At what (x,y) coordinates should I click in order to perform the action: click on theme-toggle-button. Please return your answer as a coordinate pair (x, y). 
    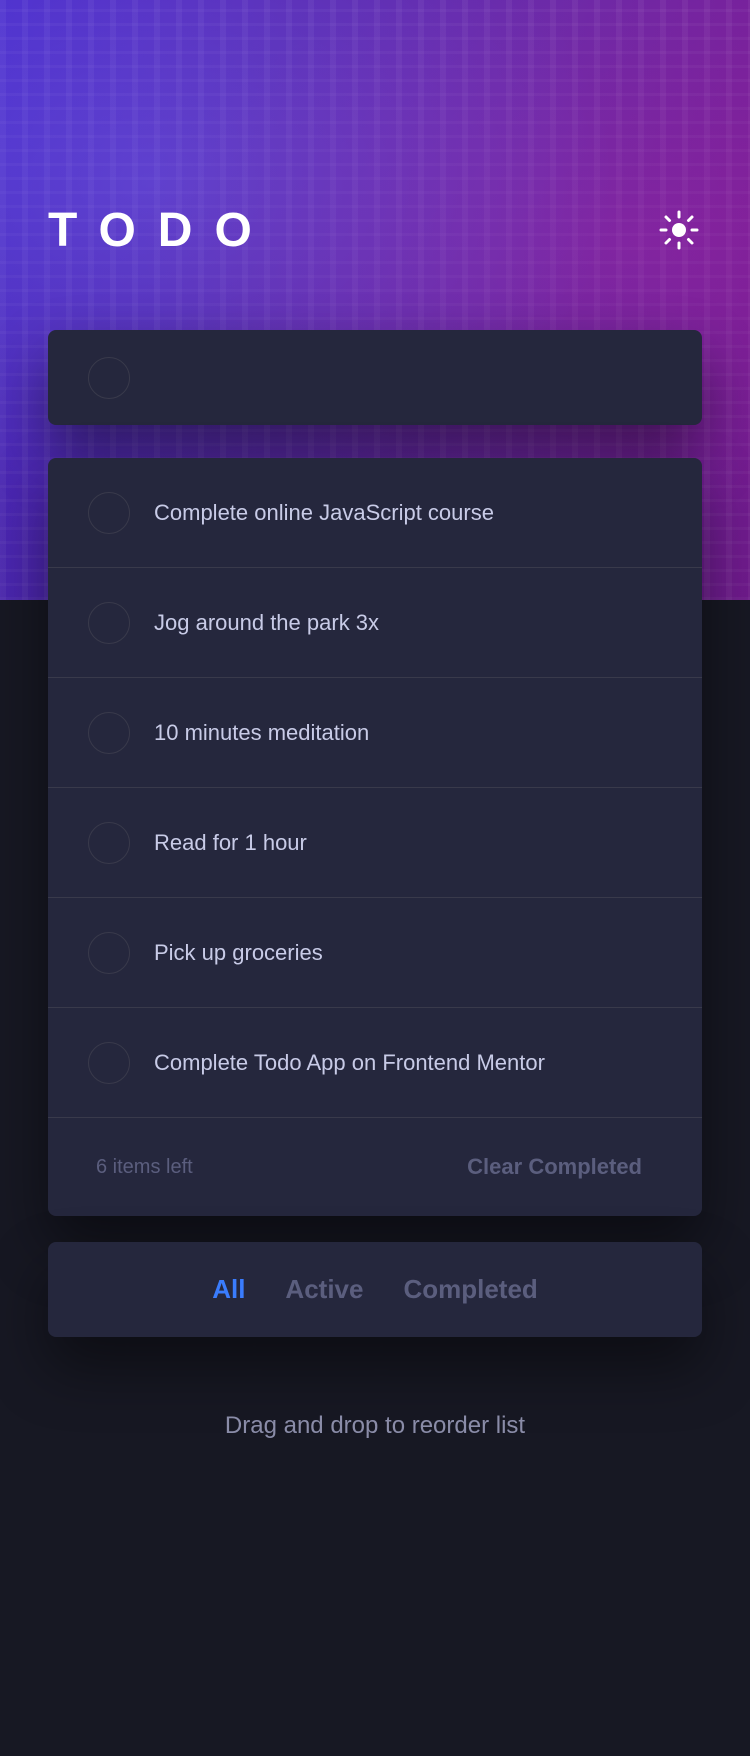
    Looking at the image, I should click on (679, 230).